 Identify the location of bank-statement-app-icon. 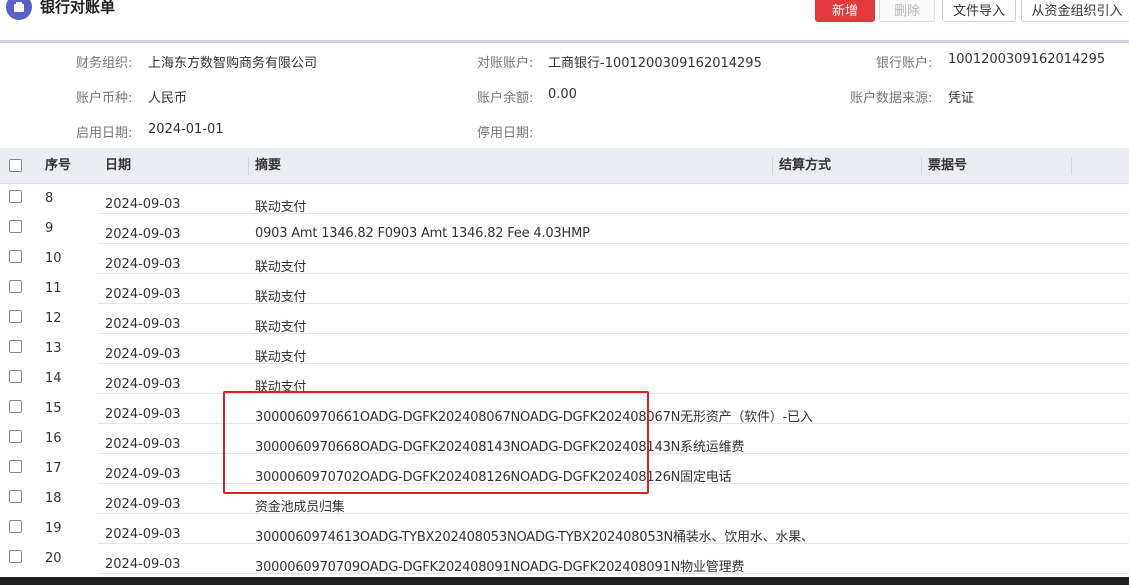
(19, 10).